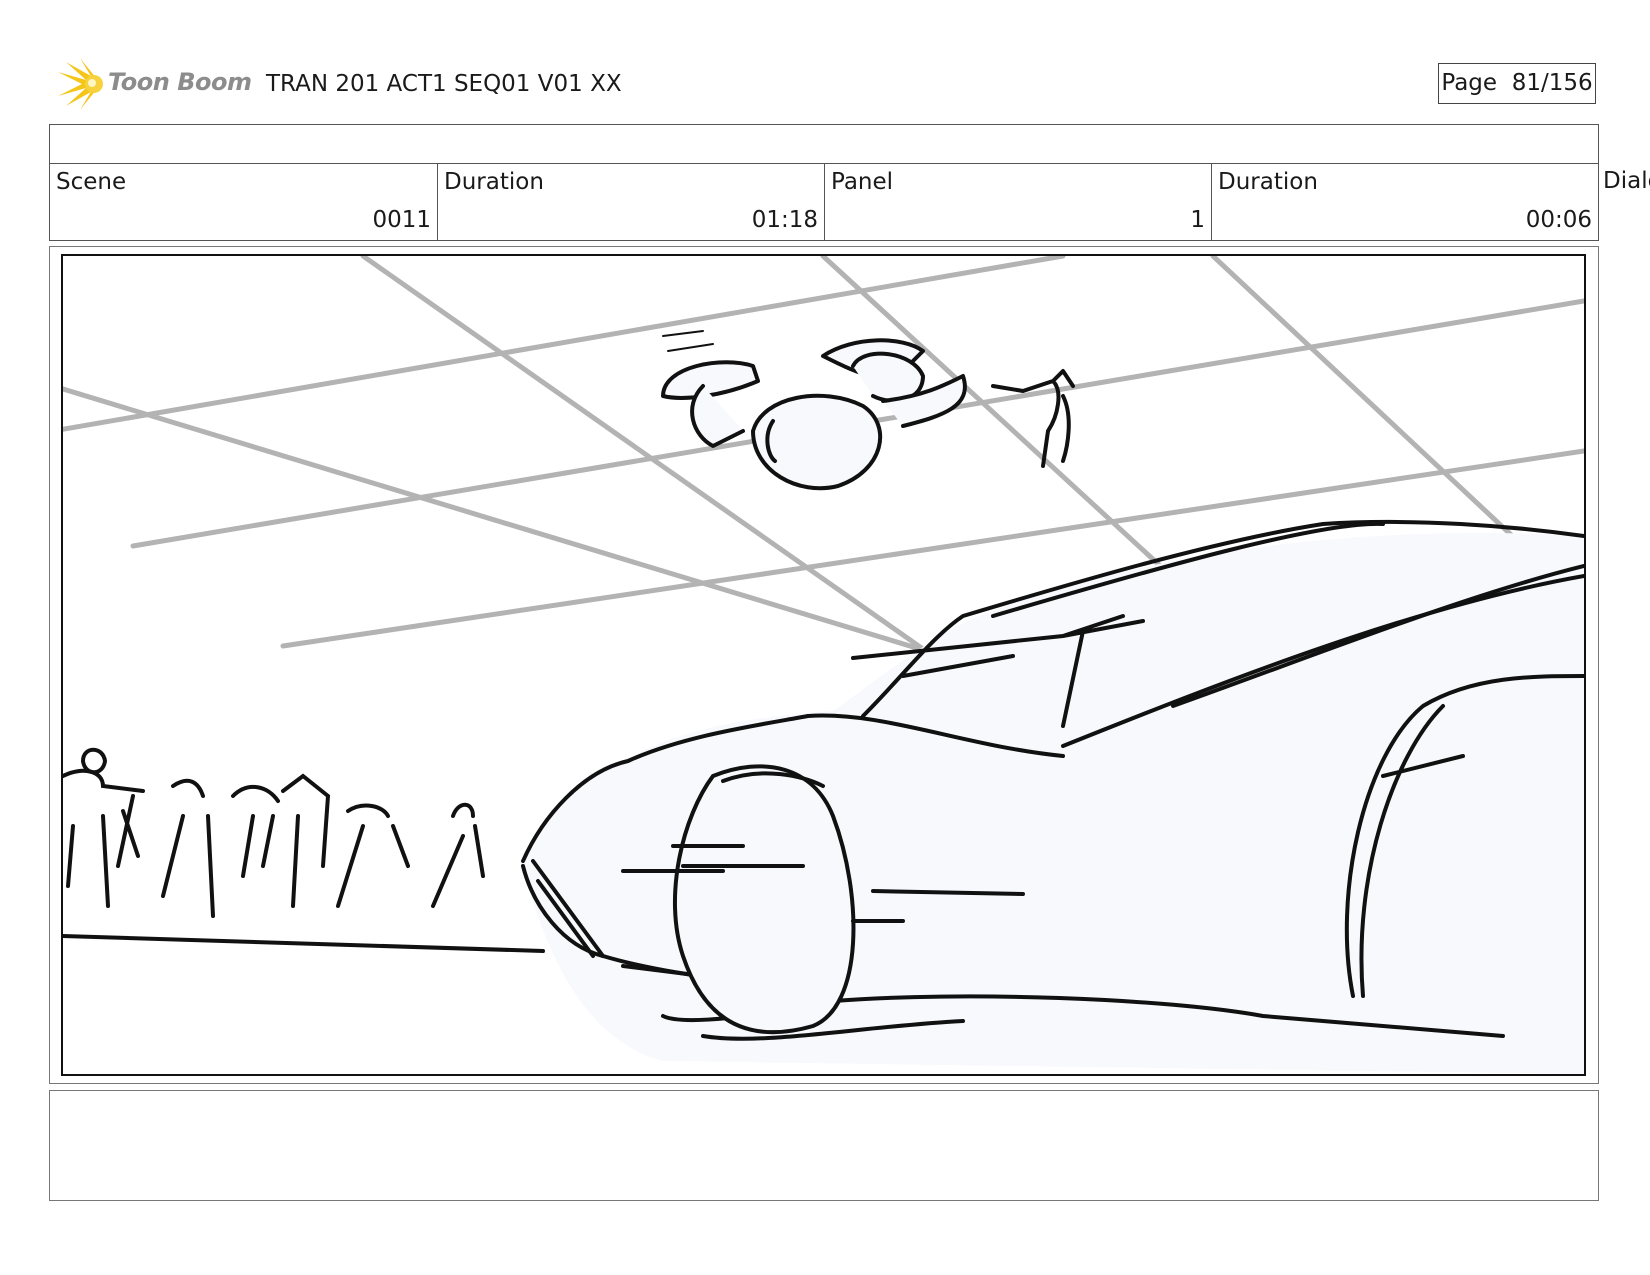 The height and width of the screenshot is (1275, 1650). Describe the element at coordinates (1018, 202) in the screenshot. I see `panel-cell: Panel 1` at that location.